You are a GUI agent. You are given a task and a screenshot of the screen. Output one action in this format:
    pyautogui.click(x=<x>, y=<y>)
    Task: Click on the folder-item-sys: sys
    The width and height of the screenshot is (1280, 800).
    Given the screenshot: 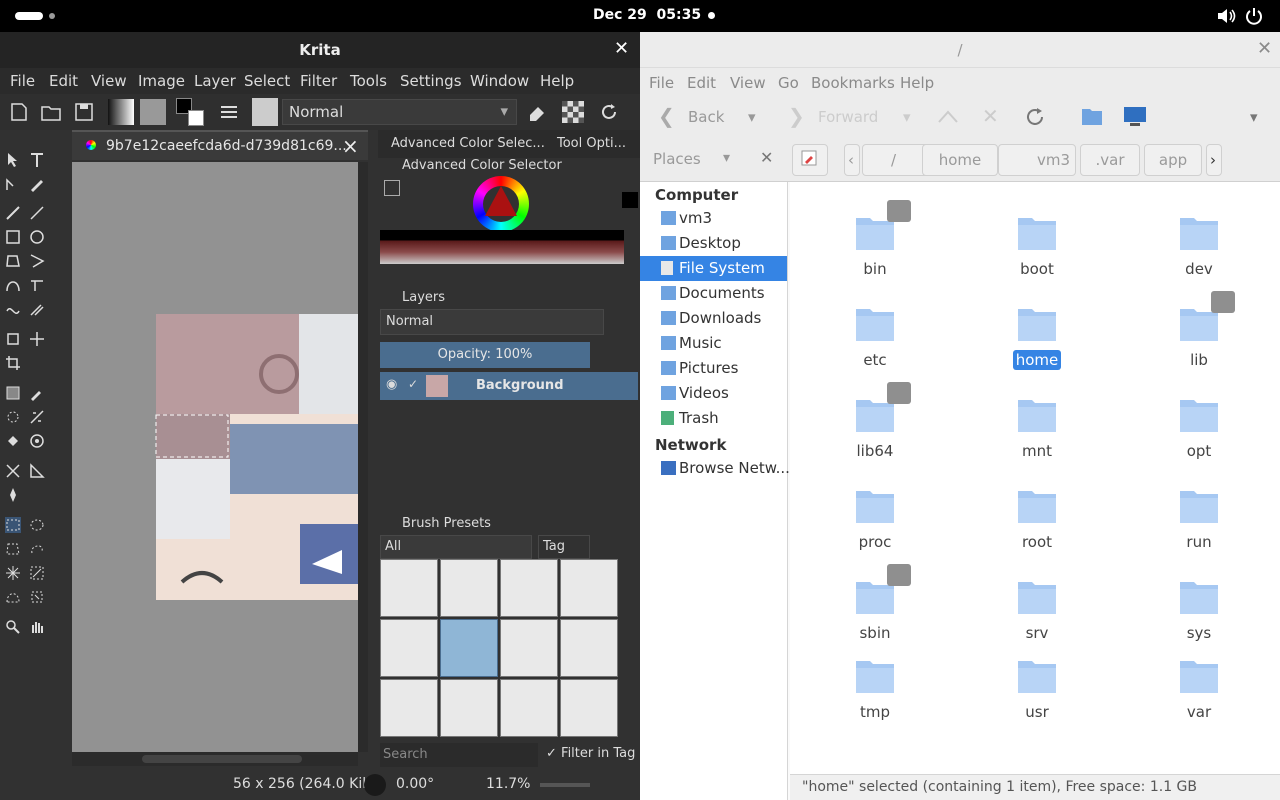 What is the action you would take?
    pyautogui.click(x=1199, y=598)
    